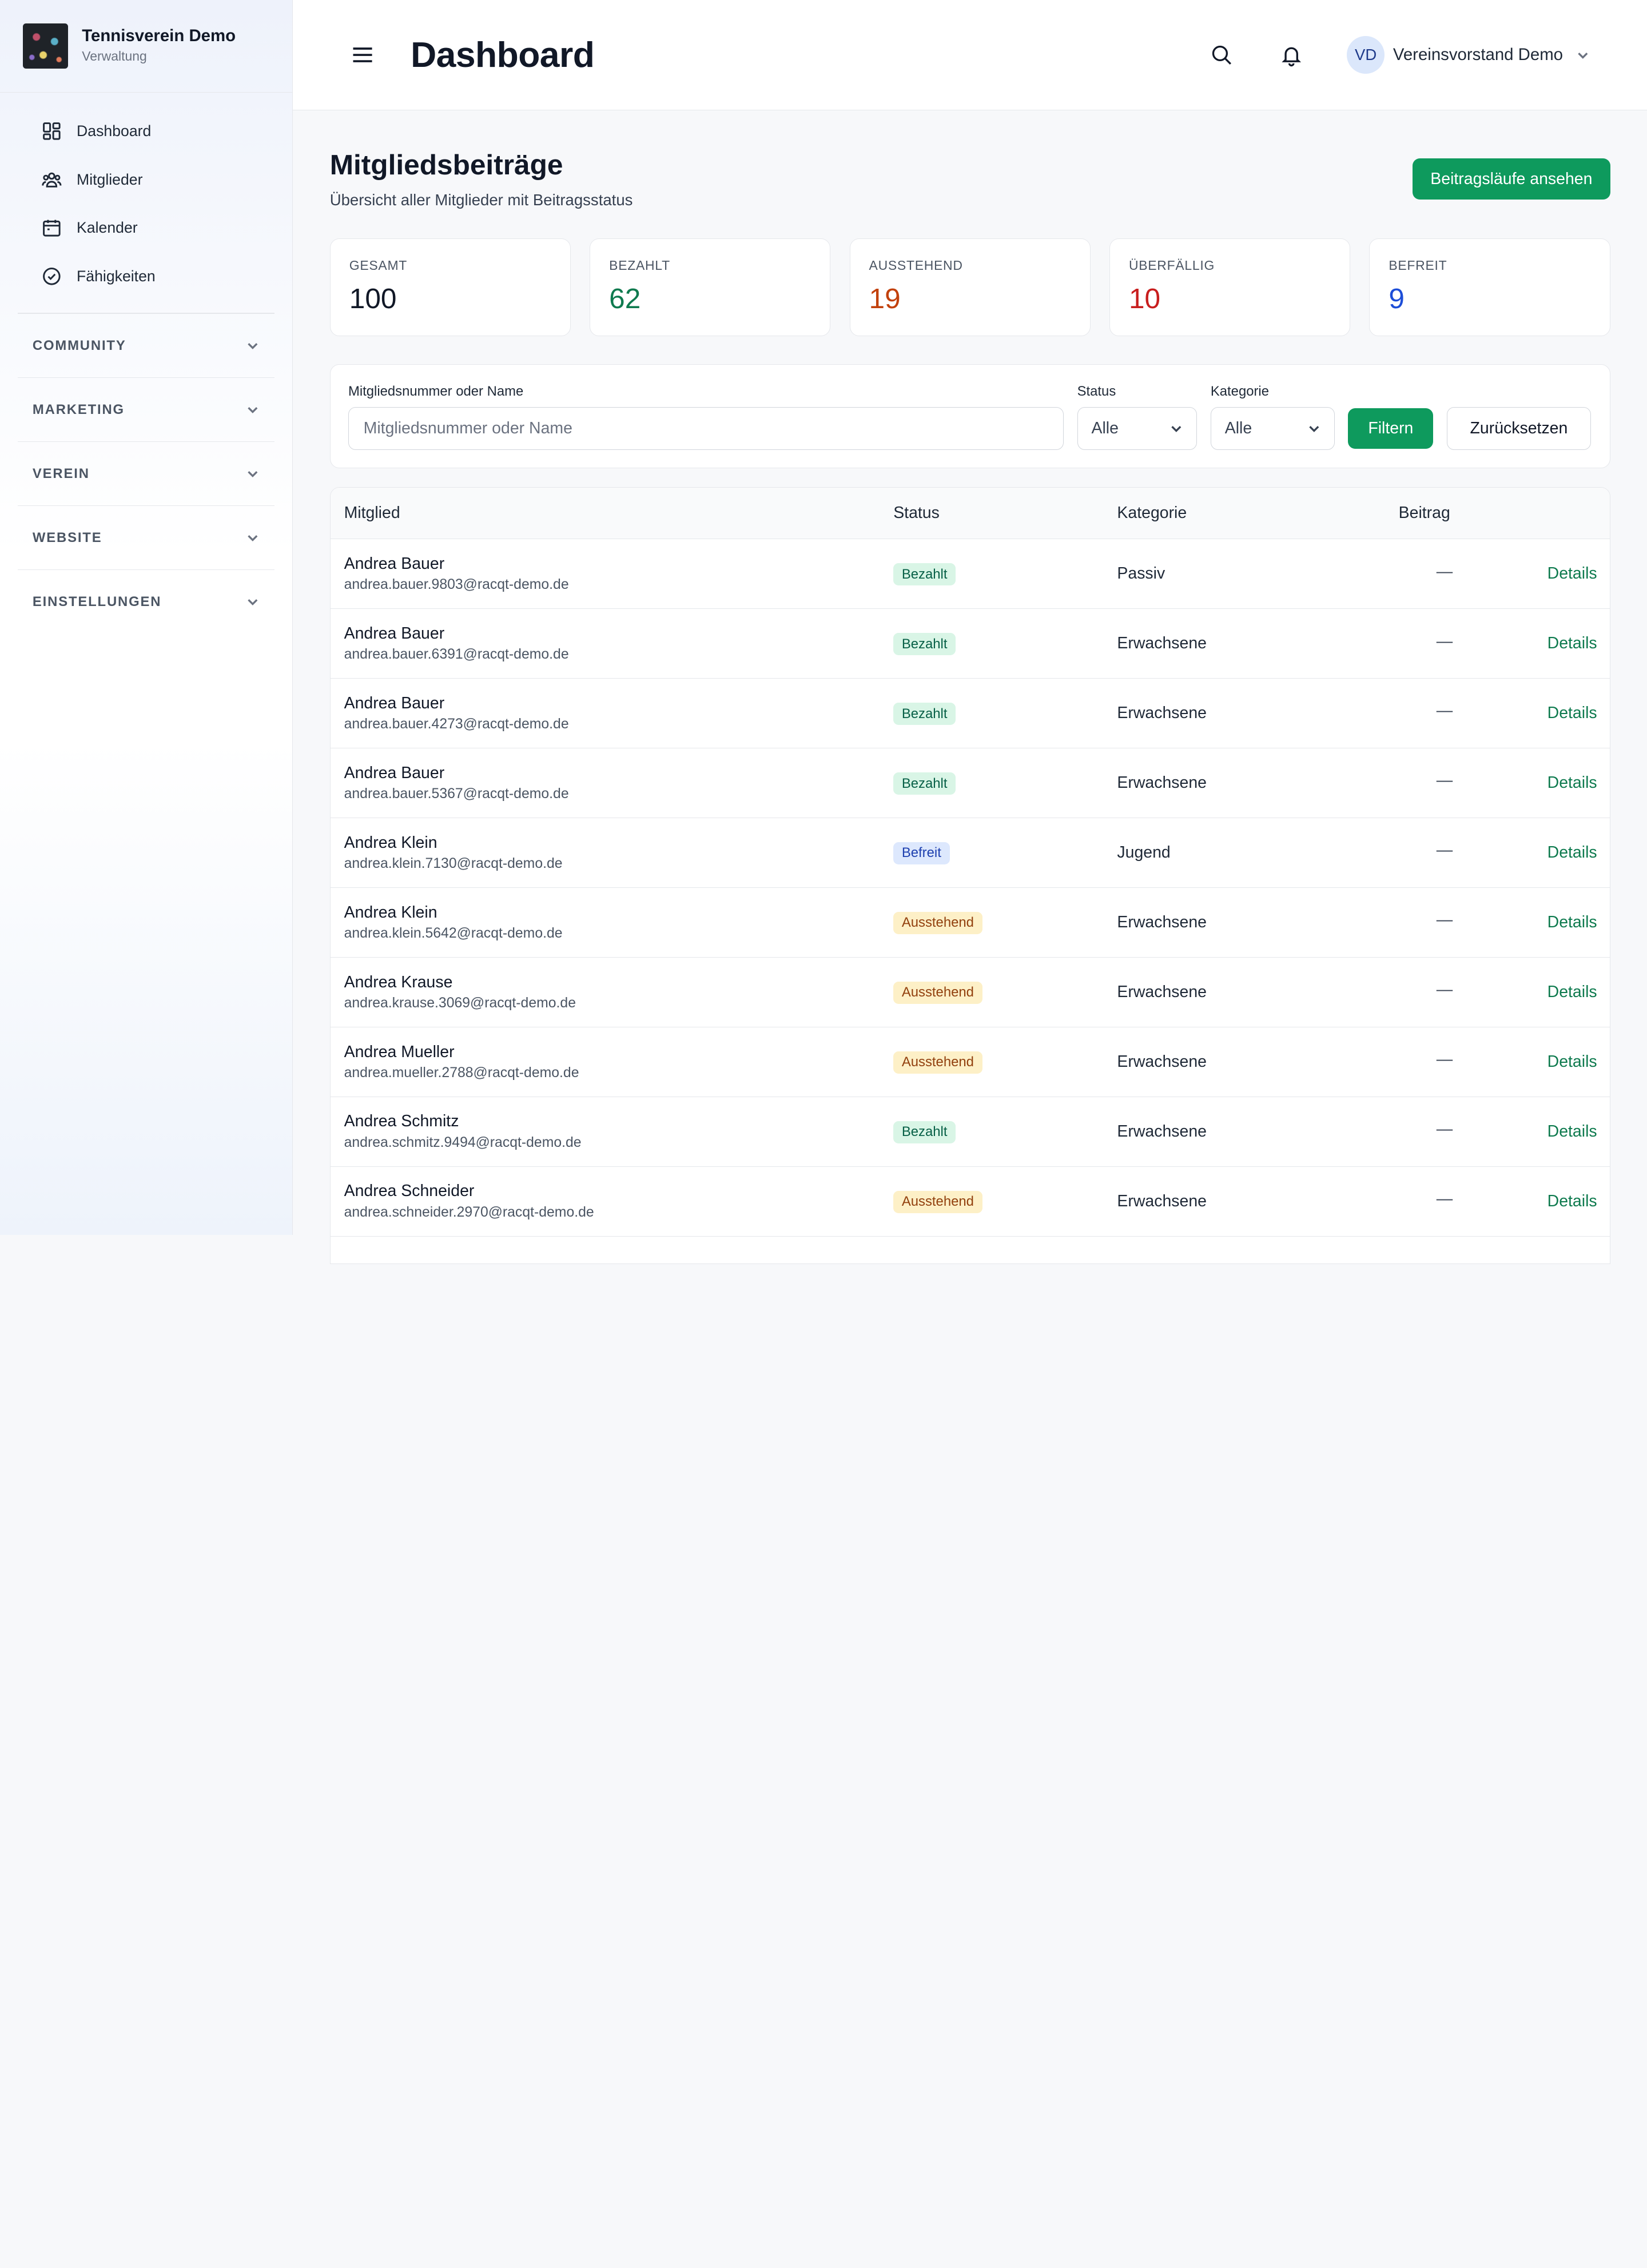 The image size is (1647, 2268). I want to click on view-fee-runs-button: Beitragsläufe ansehen, so click(1511, 179).